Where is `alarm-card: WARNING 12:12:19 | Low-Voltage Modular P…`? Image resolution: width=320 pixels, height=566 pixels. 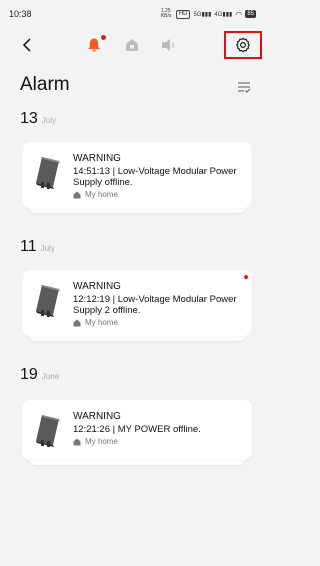 alarm-card: WARNING 12:12:19 | Low-Voltage Modular P… is located at coordinates (137, 305).